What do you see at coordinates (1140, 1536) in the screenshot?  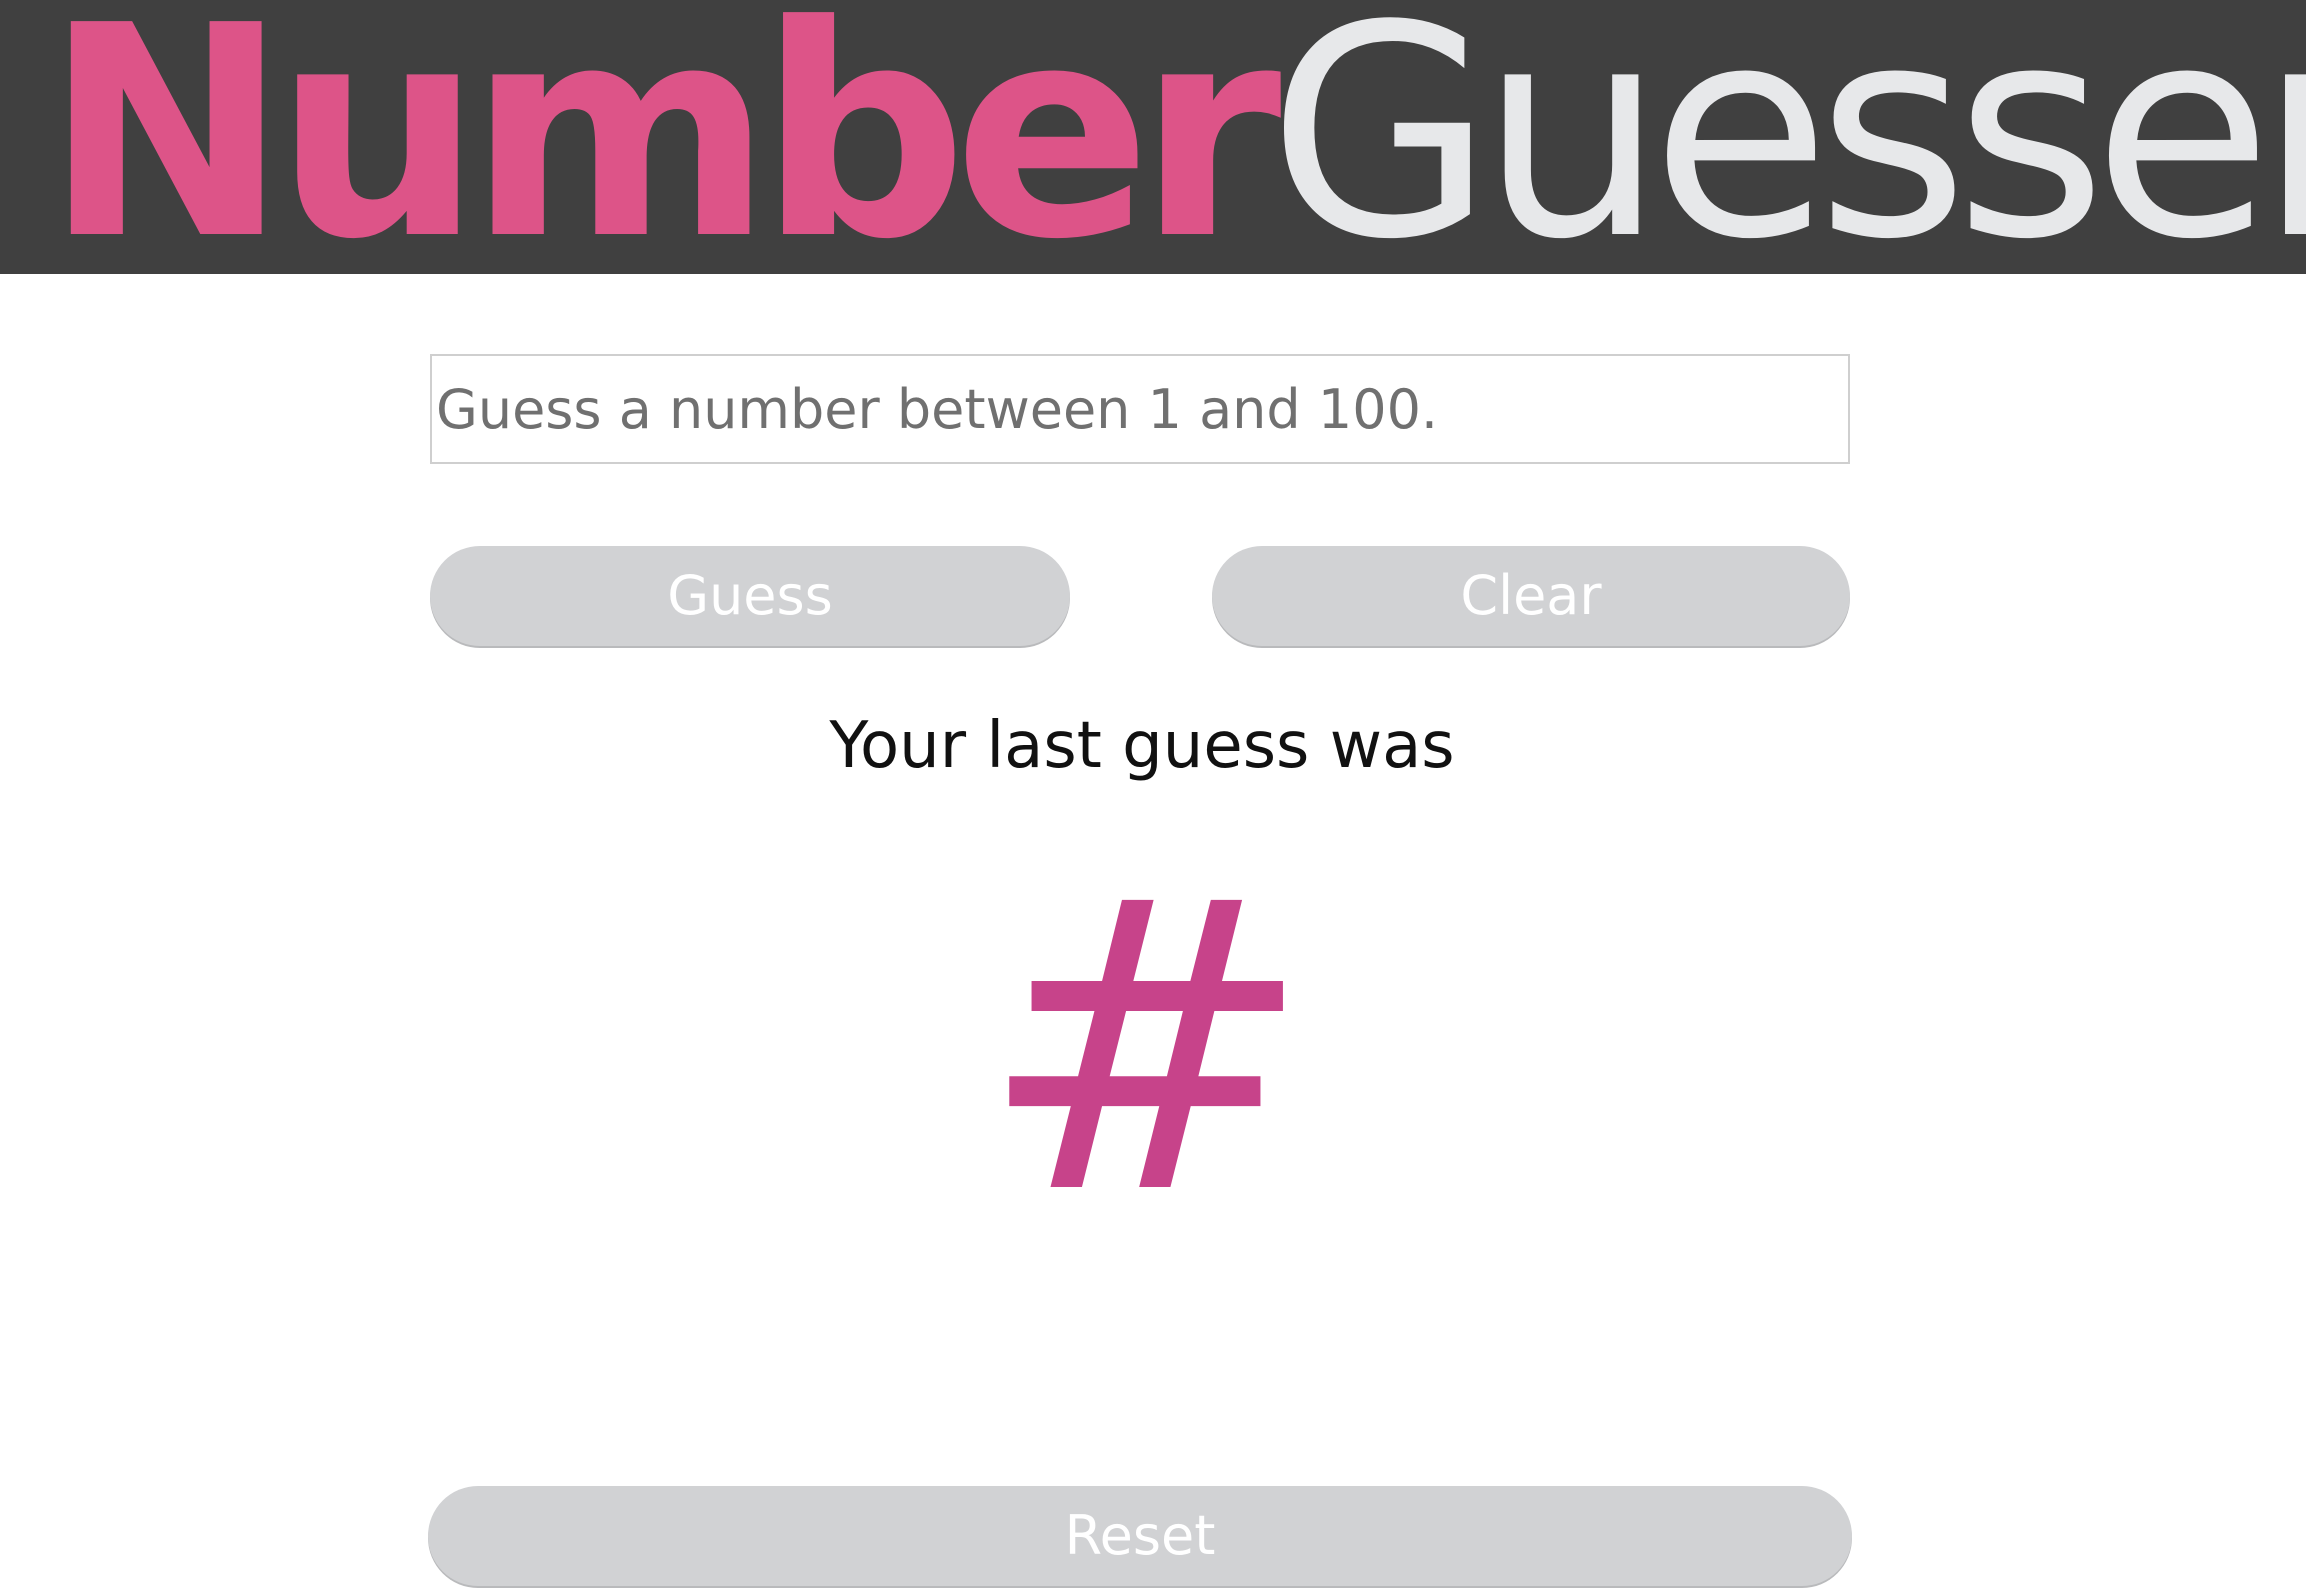 I see `reset-button: Reset` at bounding box center [1140, 1536].